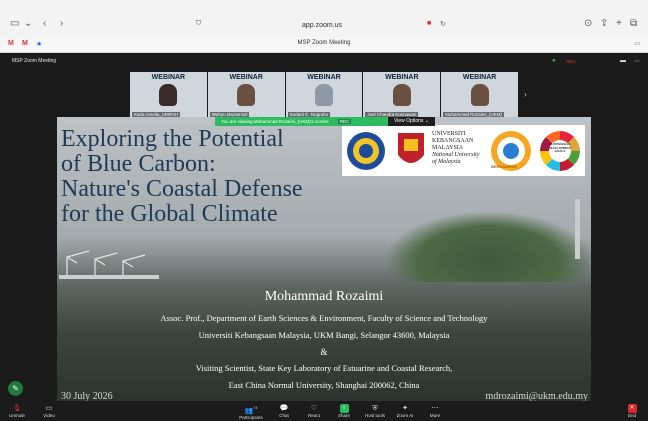 This screenshot has width=648, height=421. Describe the element at coordinates (560, 147) in the screenshot. I see `sdg-label: SUSTAINABLE DEVELOPMENT GOALS` at that location.